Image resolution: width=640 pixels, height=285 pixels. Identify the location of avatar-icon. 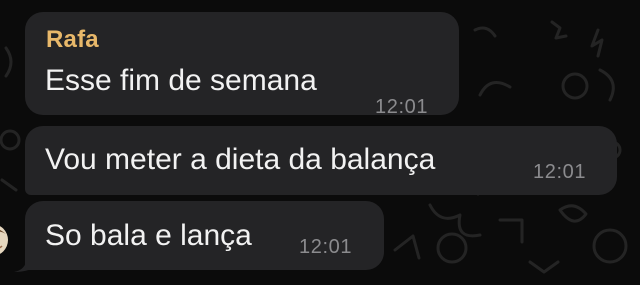
(5, 240).